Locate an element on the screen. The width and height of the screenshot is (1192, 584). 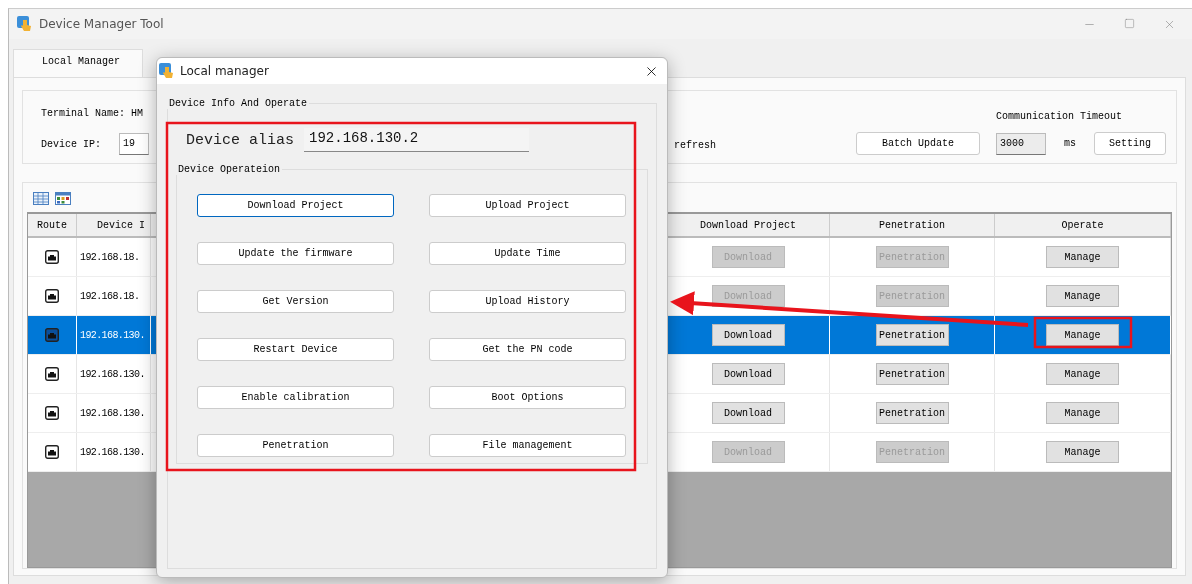
unit-label: ms is located at coordinates (1070, 143).